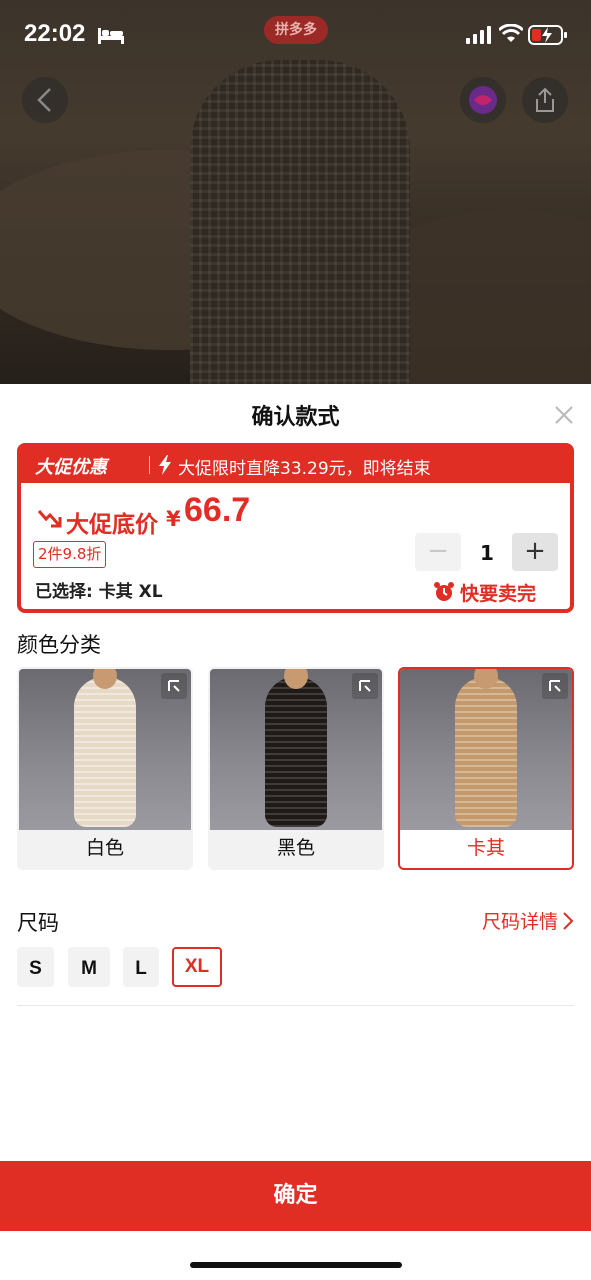 This screenshot has height=1280, width=591. I want to click on color-option-label: 卡其, so click(485, 848).